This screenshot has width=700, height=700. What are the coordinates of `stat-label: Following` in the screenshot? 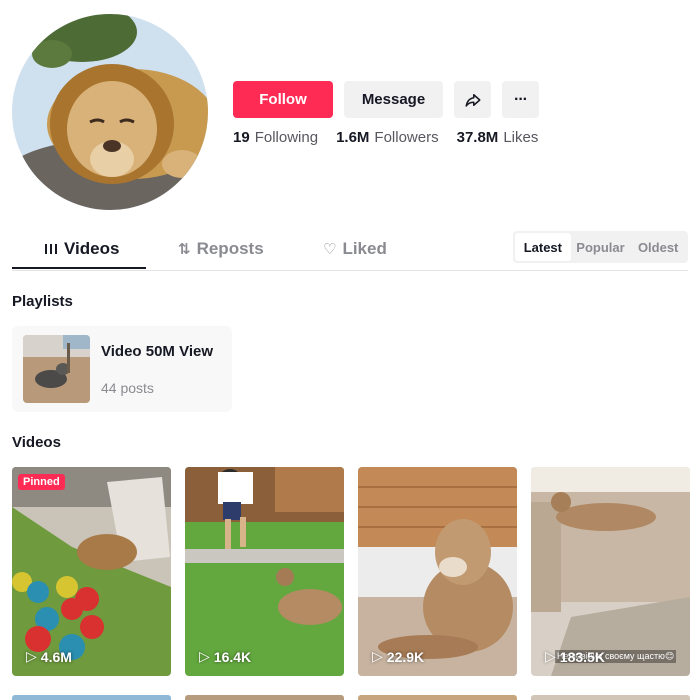 It's located at (286, 137).